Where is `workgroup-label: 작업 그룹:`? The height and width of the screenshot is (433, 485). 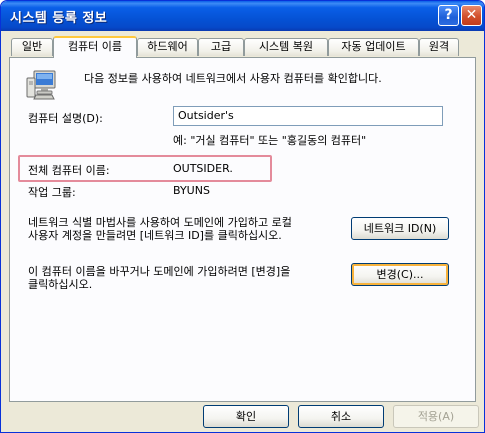
workgroup-label: 작업 그룹: is located at coordinates (52, 192).